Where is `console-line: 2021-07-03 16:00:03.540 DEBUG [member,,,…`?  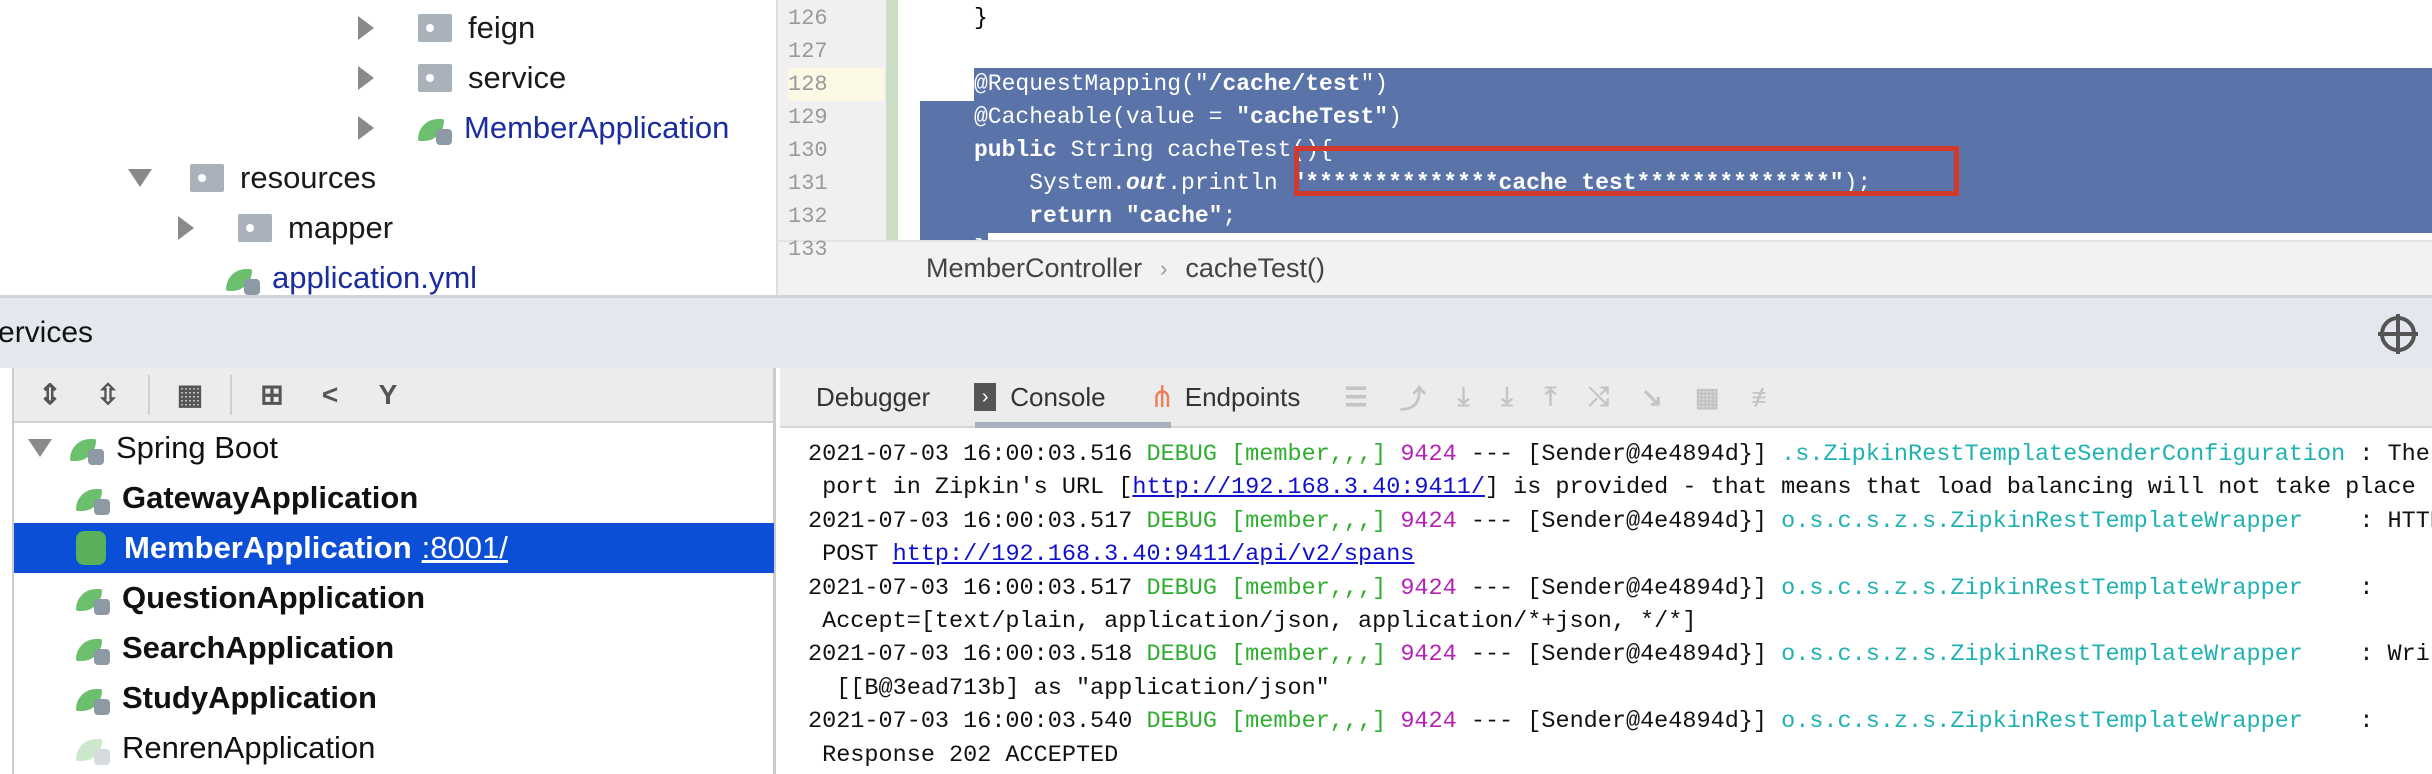
console-line: 2021-07-03 16:00:03.540 DEBUG [member,,,… is located at coordinates (1590, 721).